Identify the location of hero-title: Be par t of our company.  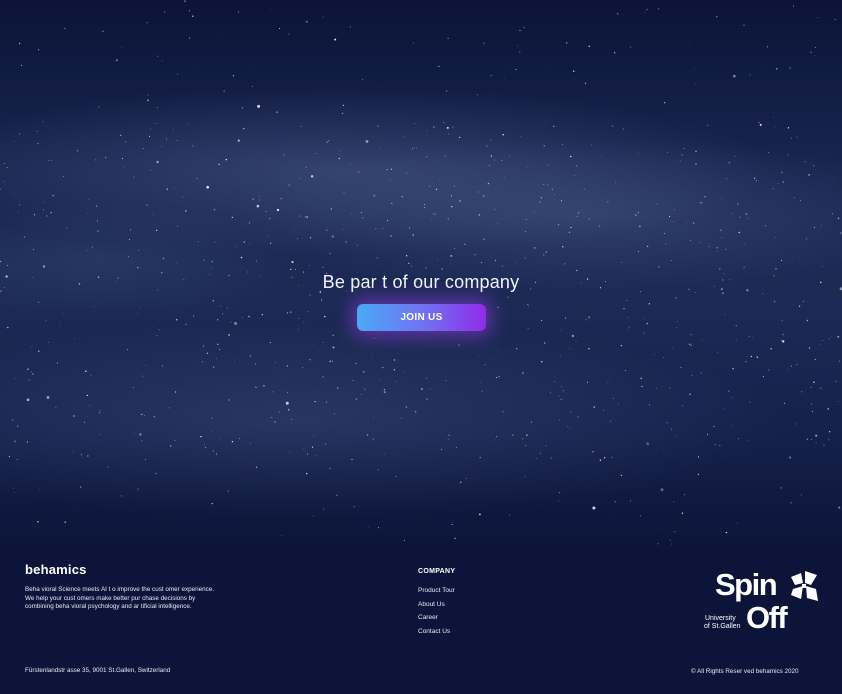
(421, 282).